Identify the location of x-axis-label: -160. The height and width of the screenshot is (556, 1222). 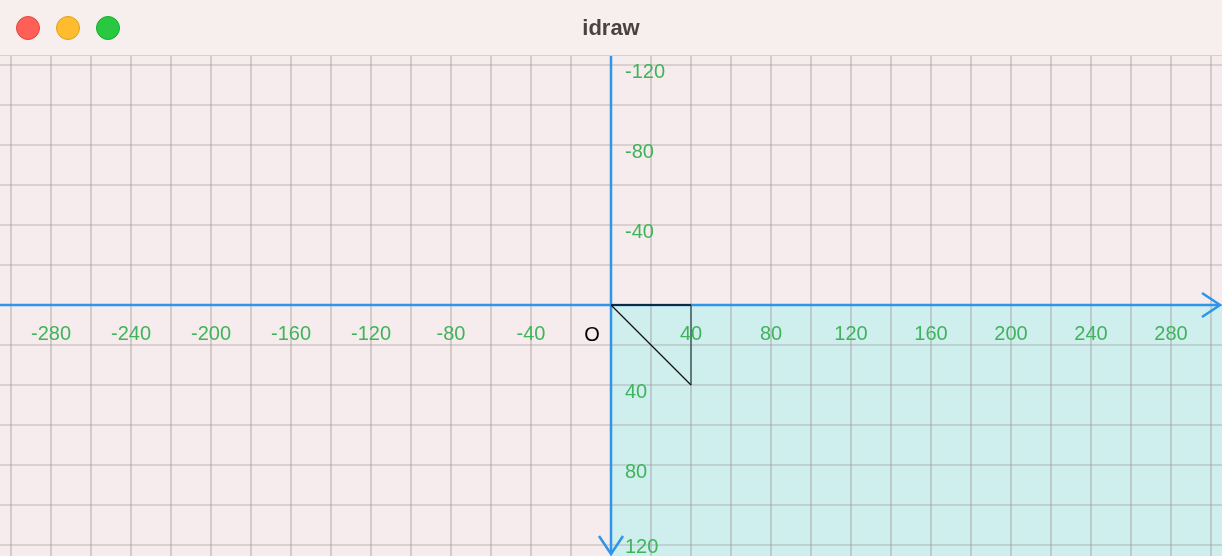
(291, 333).